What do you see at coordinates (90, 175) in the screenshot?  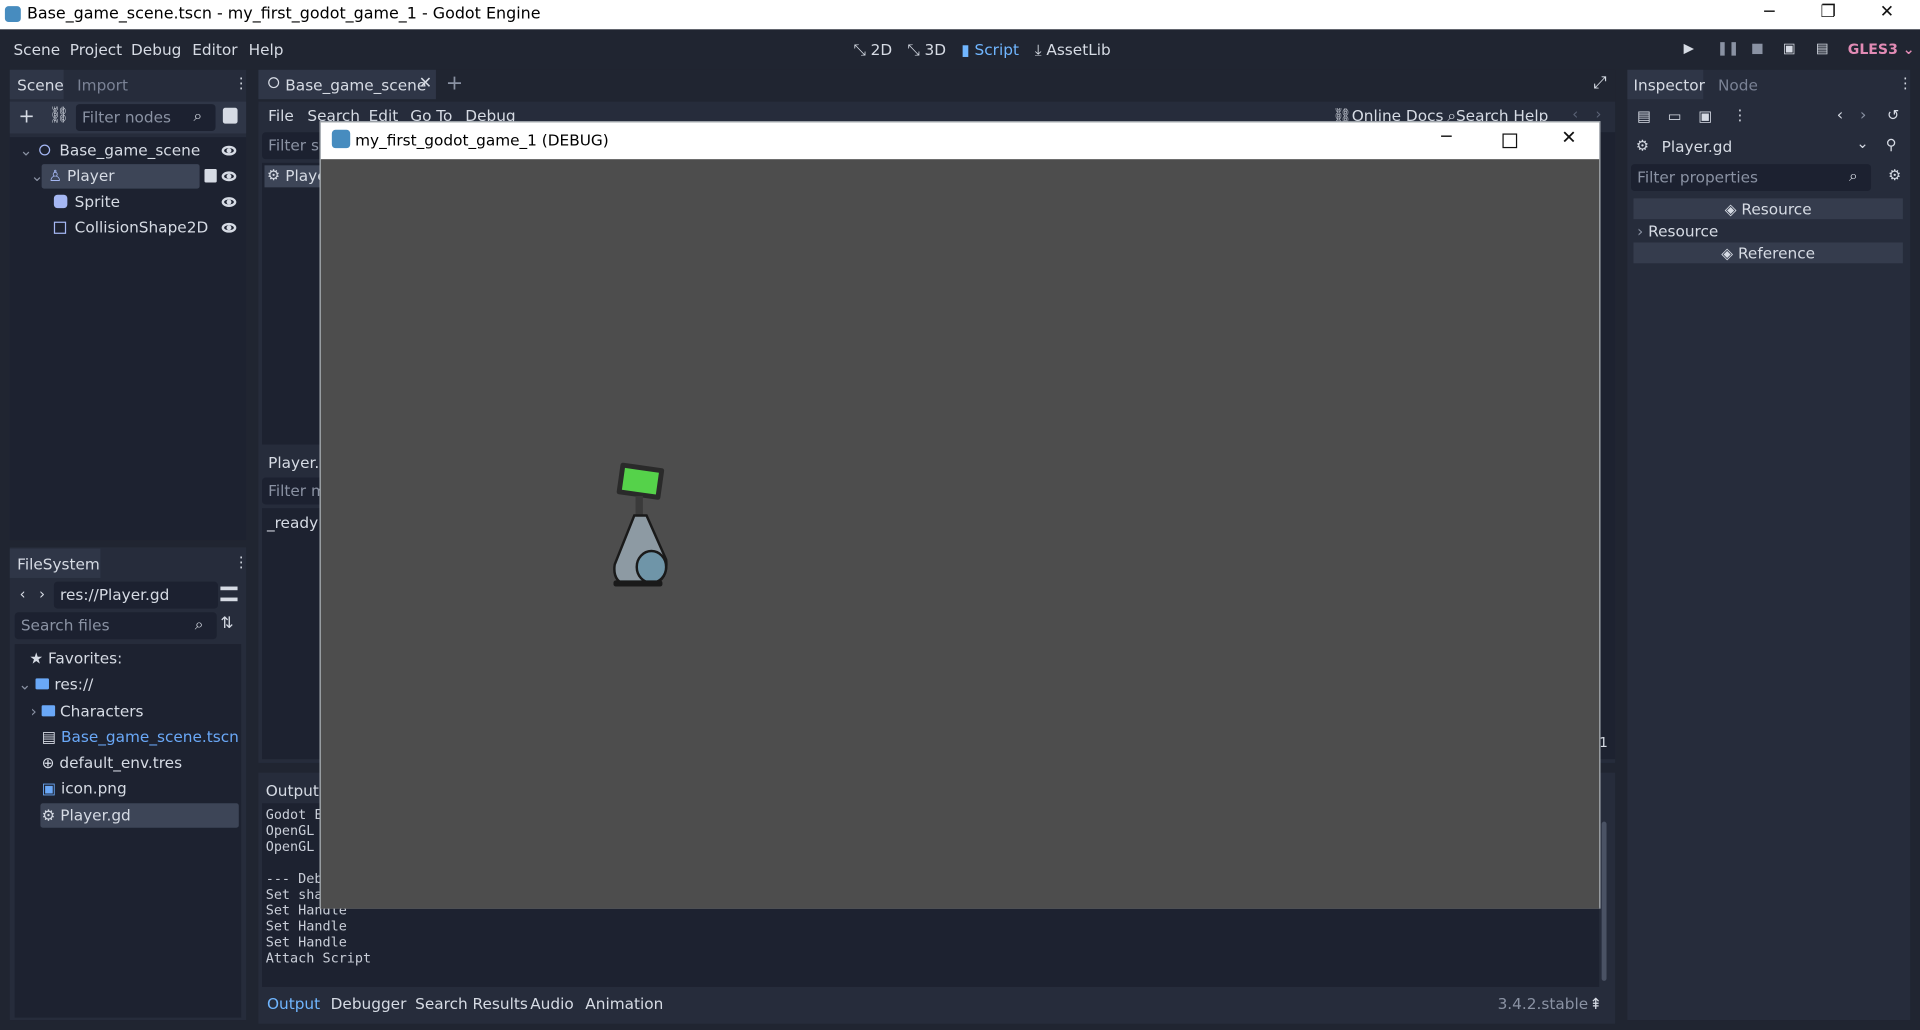 I see `tree-node-player-label: Player` at bounding box center [90, 175].